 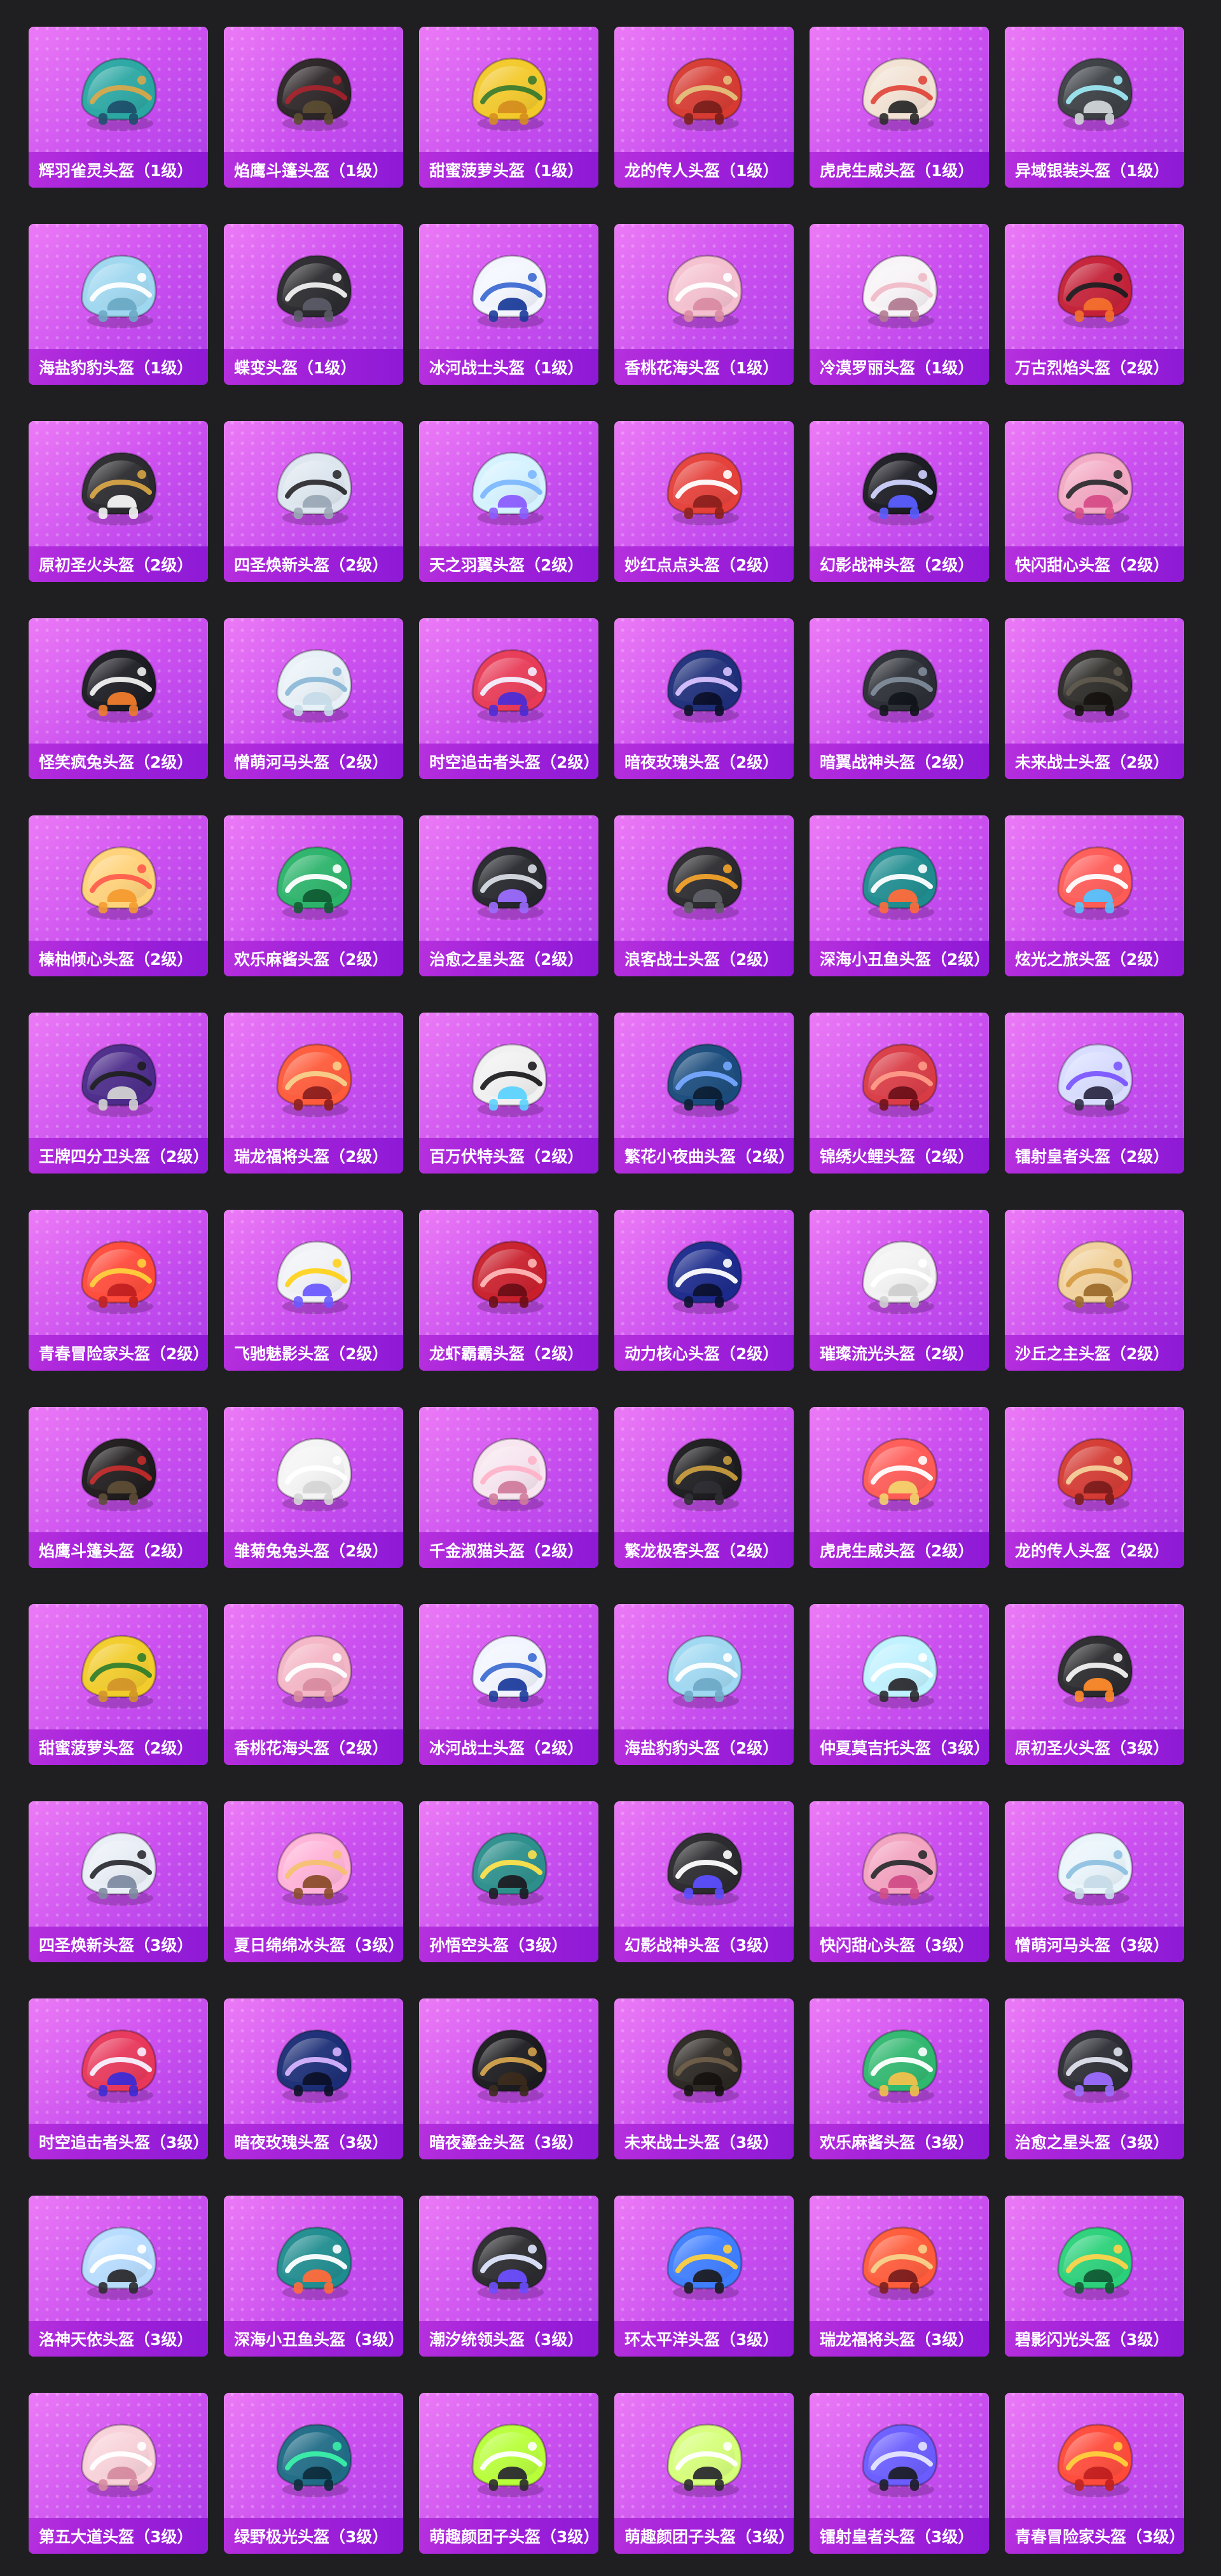 I want to click on helmet-card: 青春冒险家头盔（3级）, so click(x=1094, y=2473).